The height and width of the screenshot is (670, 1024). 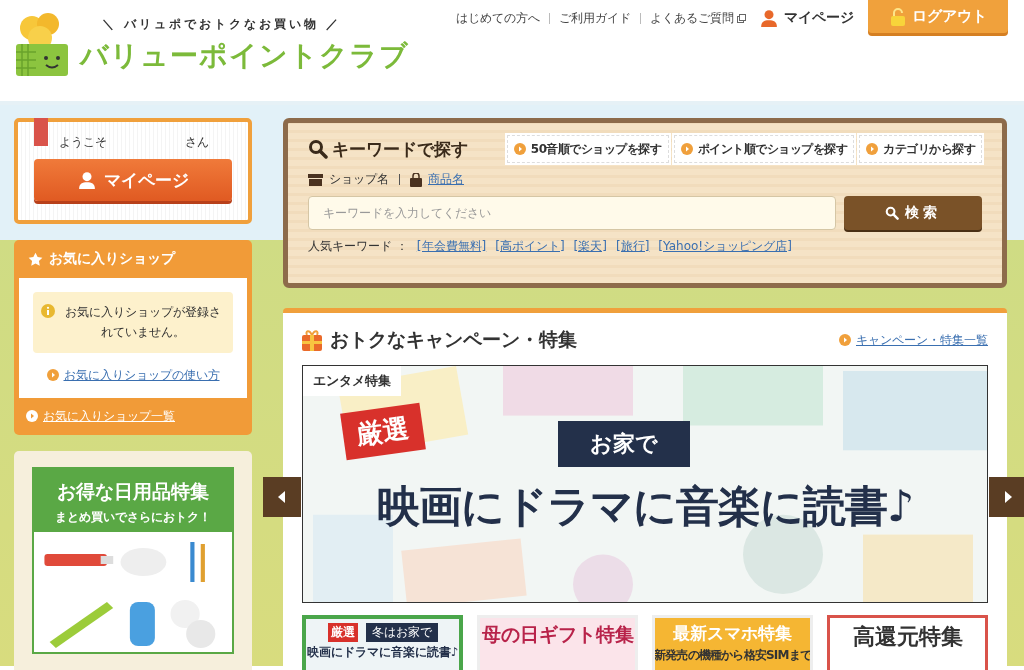 What do you see at coordinates (897, 16) in the screenshot?
I see `padlock-icon` at bounding box center [897, 16].